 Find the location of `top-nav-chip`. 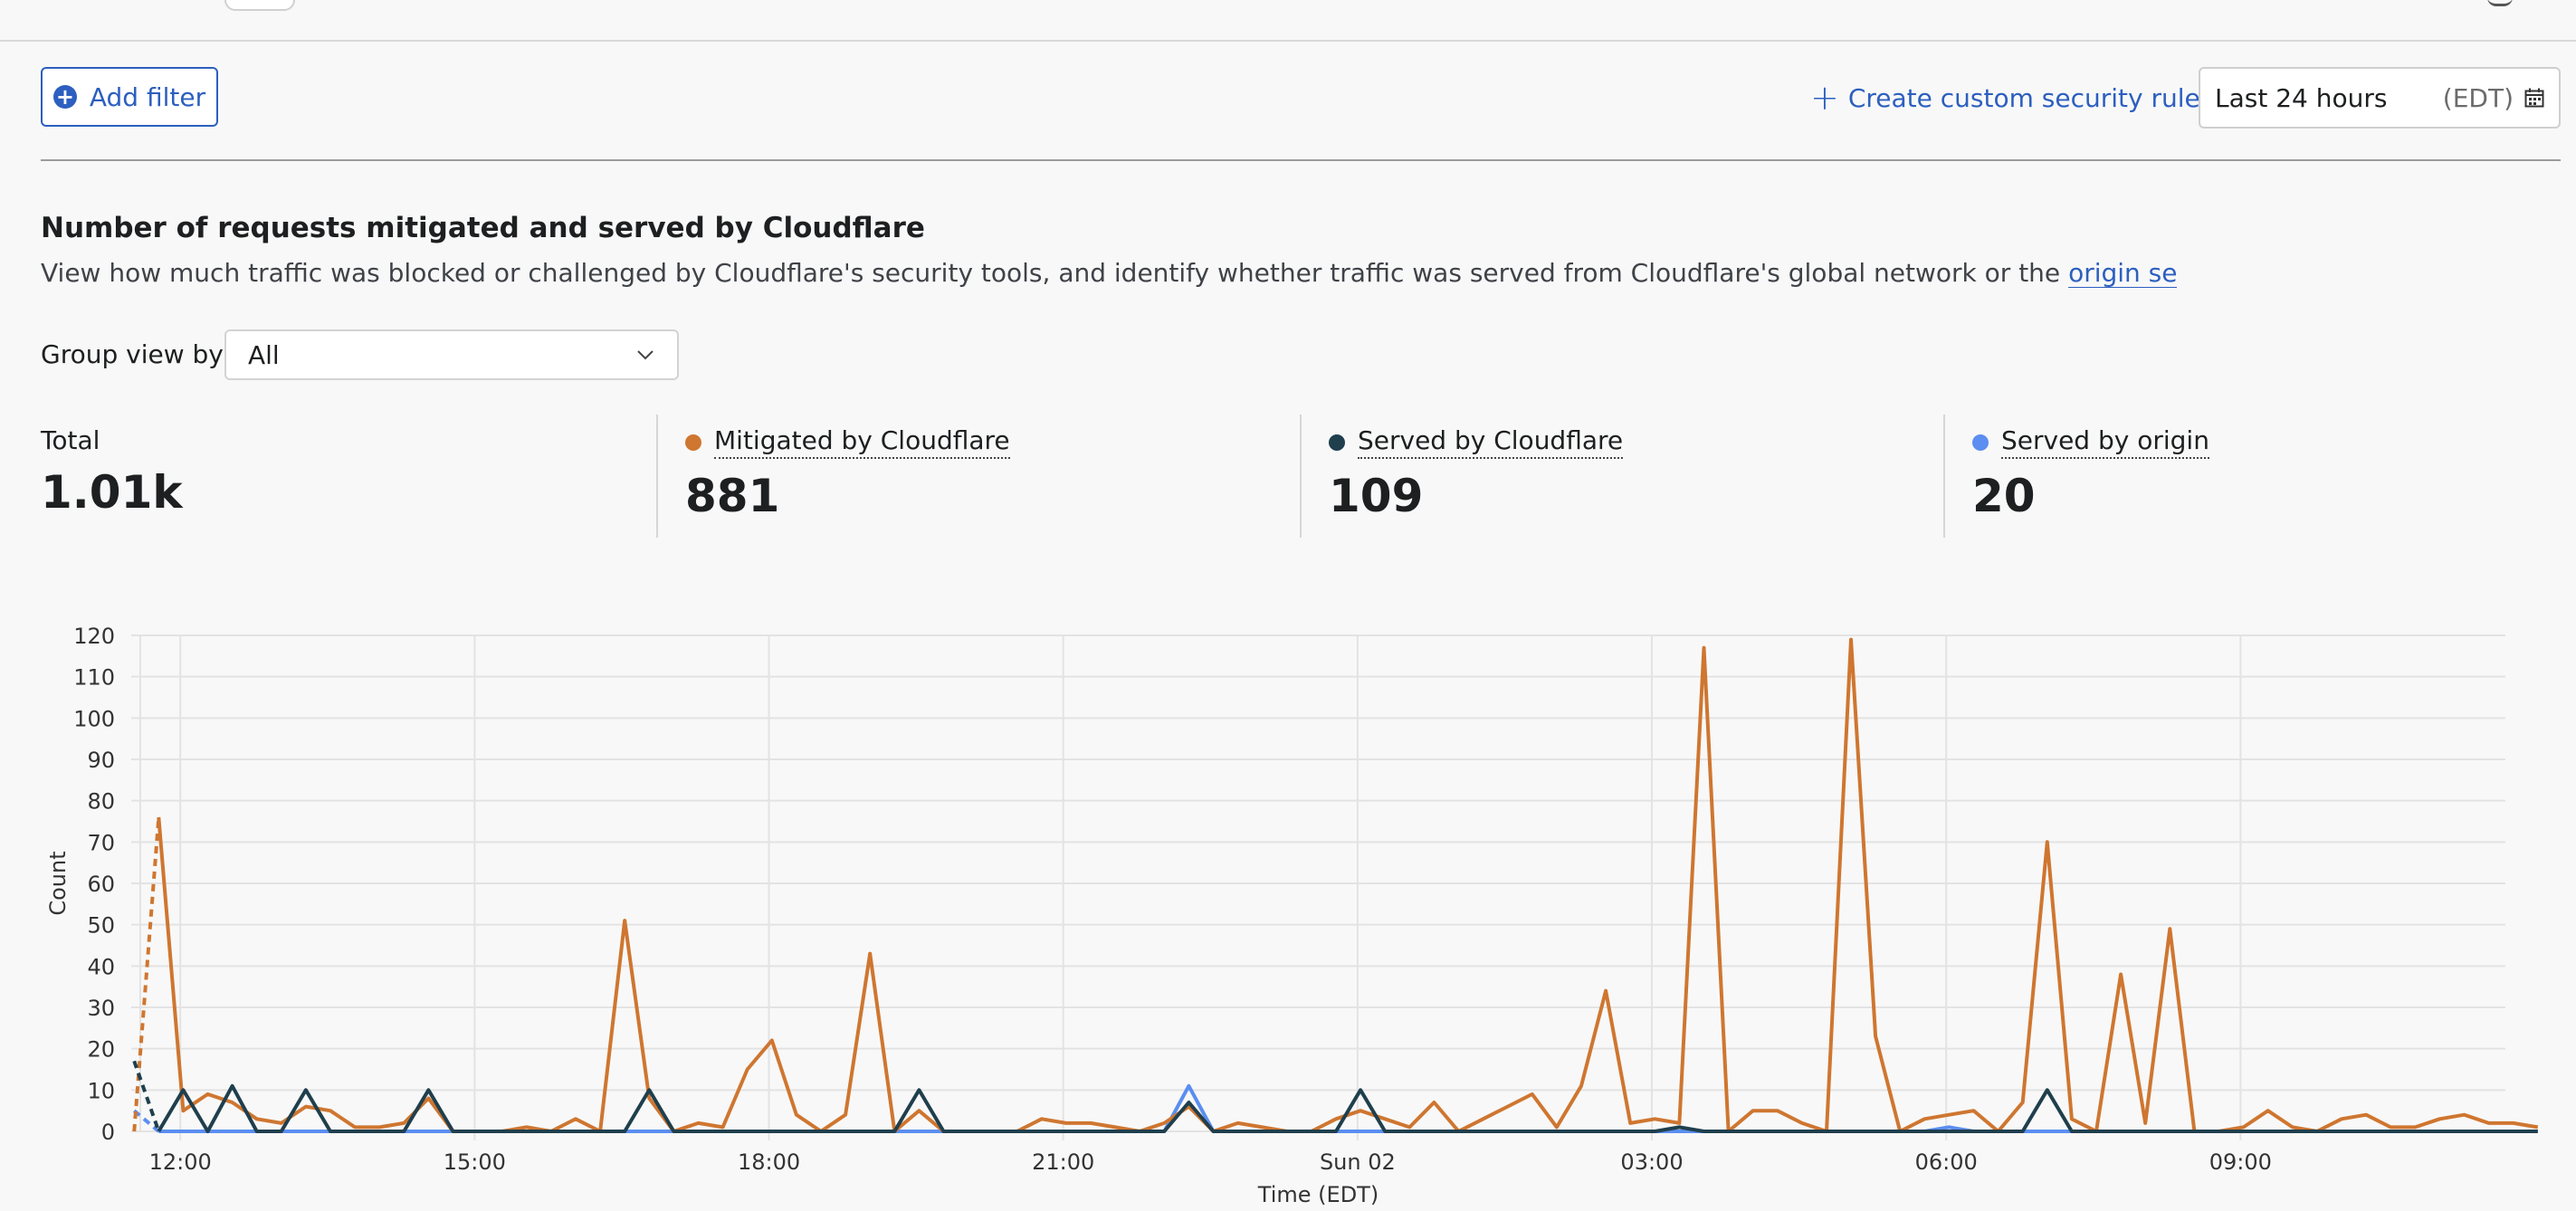

top-nav-chip is located at coordinates (259, 5).